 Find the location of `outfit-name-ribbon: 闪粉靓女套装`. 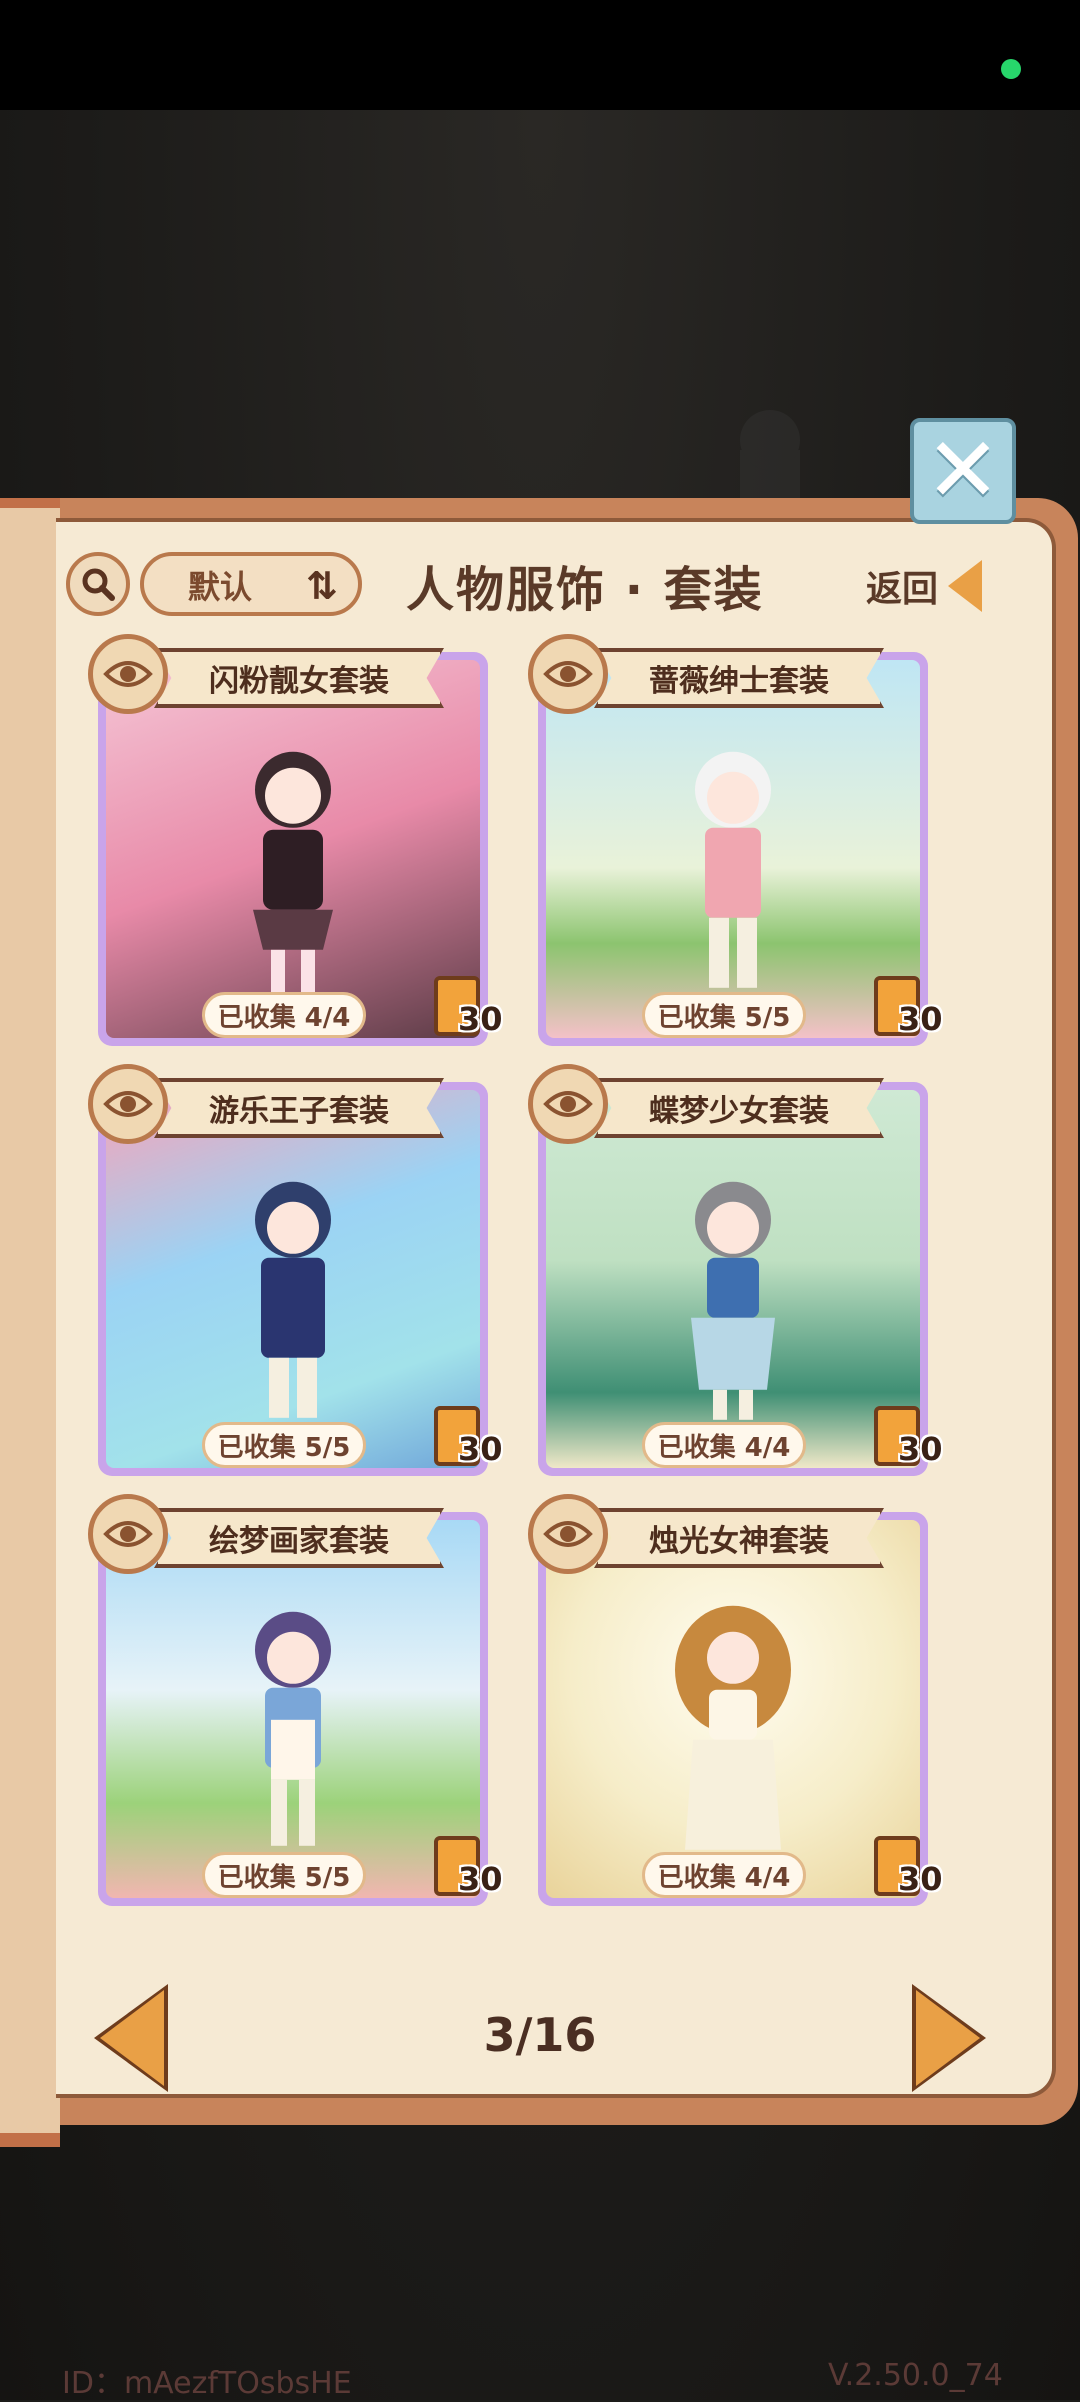

outfit-name-ribbon: 闪粉靓女套装 is located at coordinates (299, 678).